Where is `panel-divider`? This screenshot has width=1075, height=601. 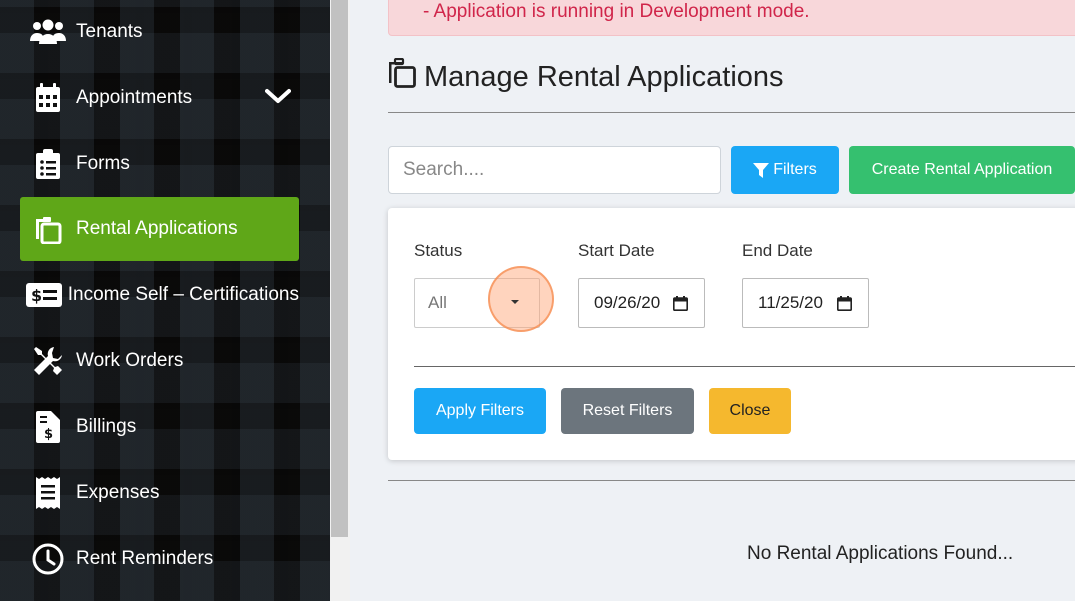
panel-divider is located at coordinates (744, 366).